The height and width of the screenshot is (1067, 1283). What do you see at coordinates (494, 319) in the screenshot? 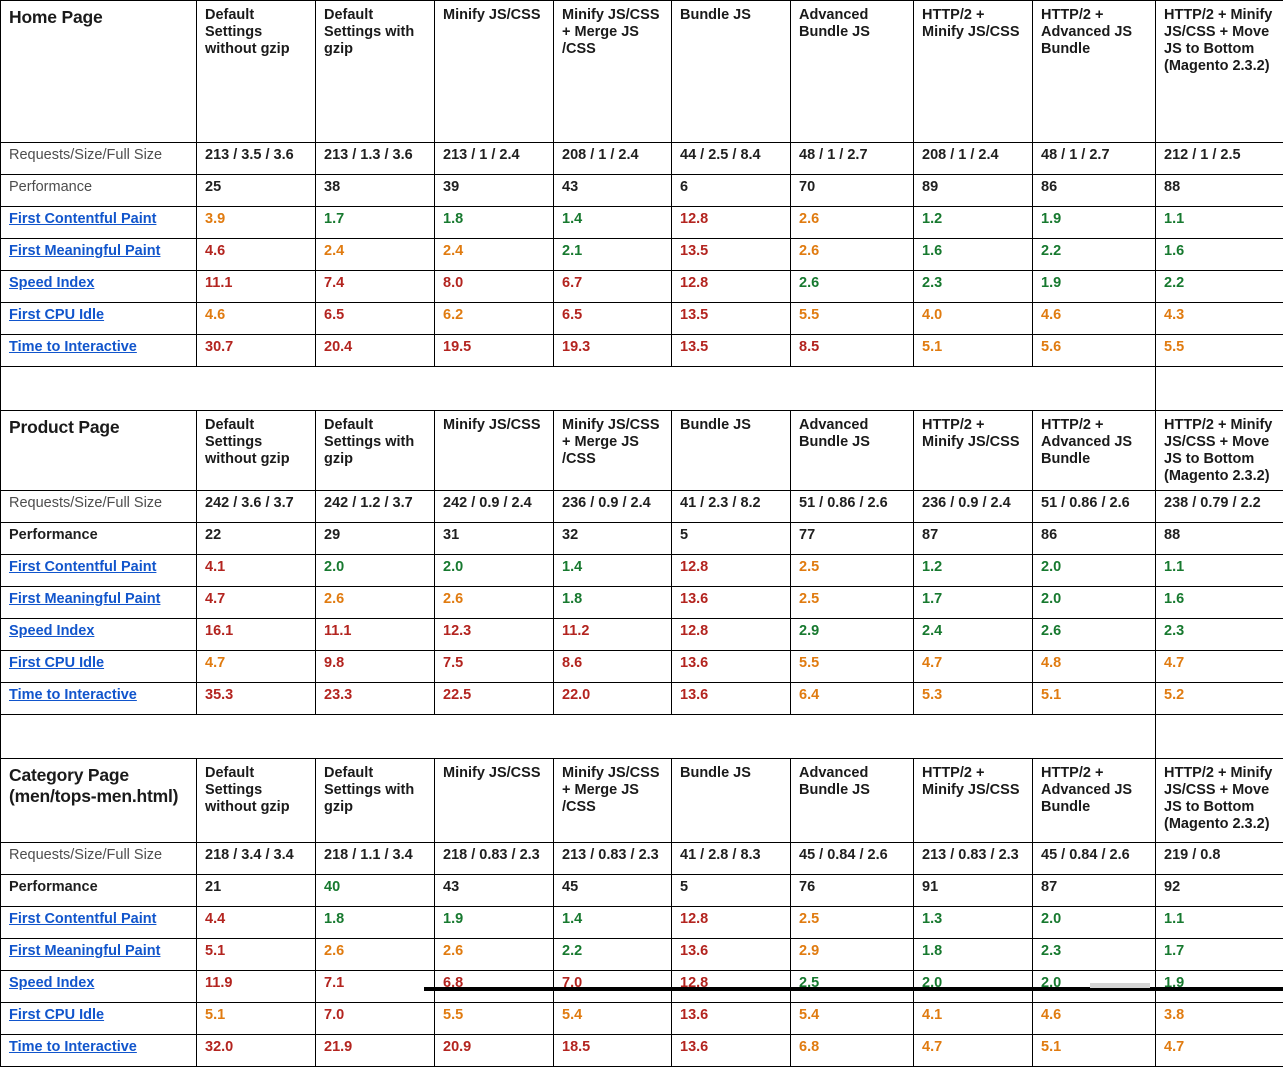
I see `cell-cpu_idle: 6.2` at bounding box center [494, 319].